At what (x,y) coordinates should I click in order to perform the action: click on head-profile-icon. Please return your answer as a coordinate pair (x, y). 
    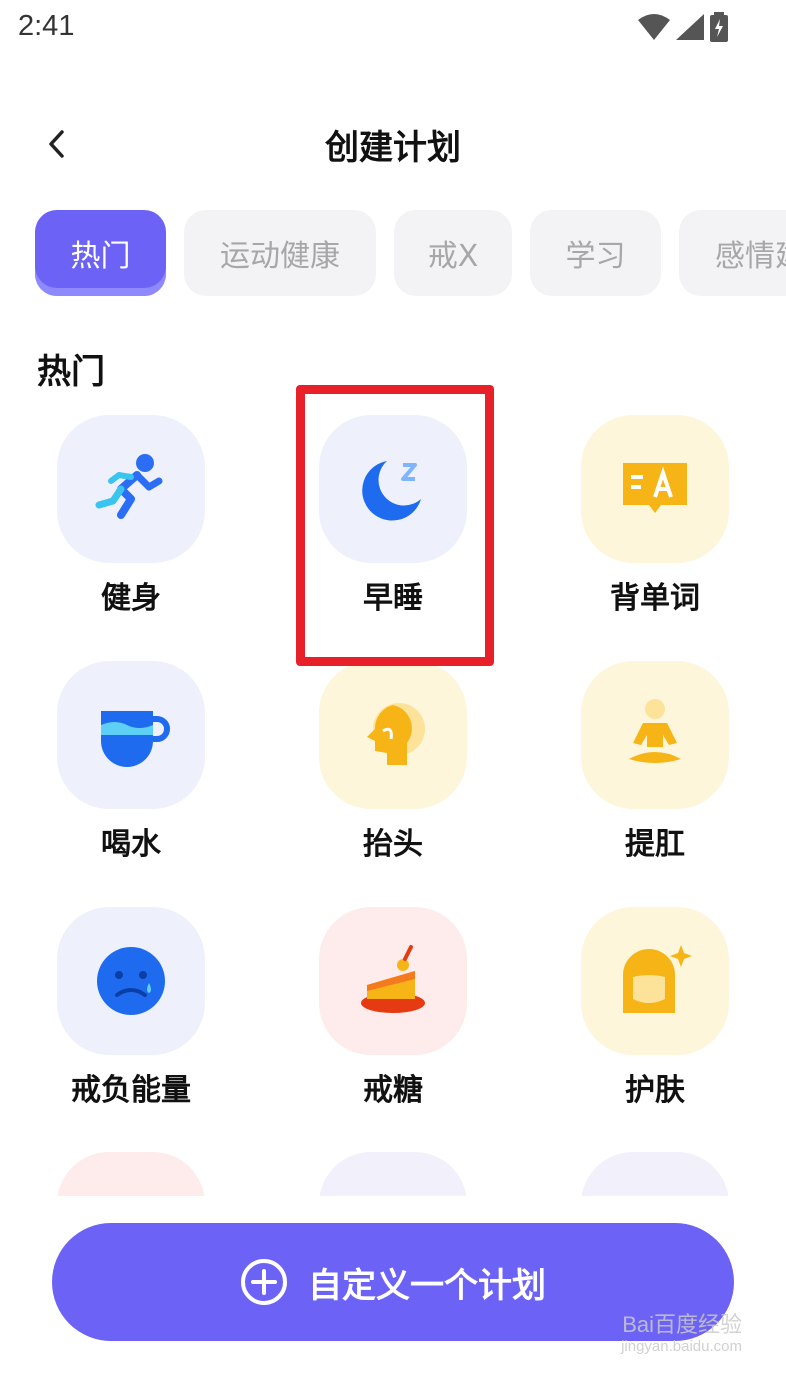
    Looking at the image, I should click on (396, 734).